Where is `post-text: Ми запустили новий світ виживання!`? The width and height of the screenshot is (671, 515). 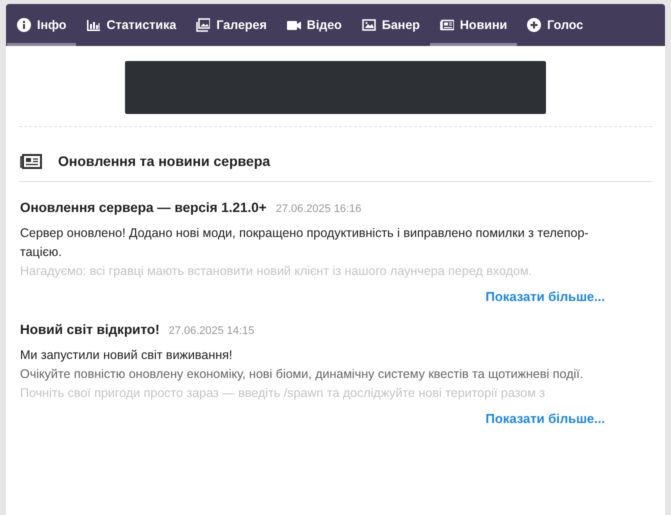 post-text: Ми запустили новий світ виживання! is located at coordinates (127, 355).